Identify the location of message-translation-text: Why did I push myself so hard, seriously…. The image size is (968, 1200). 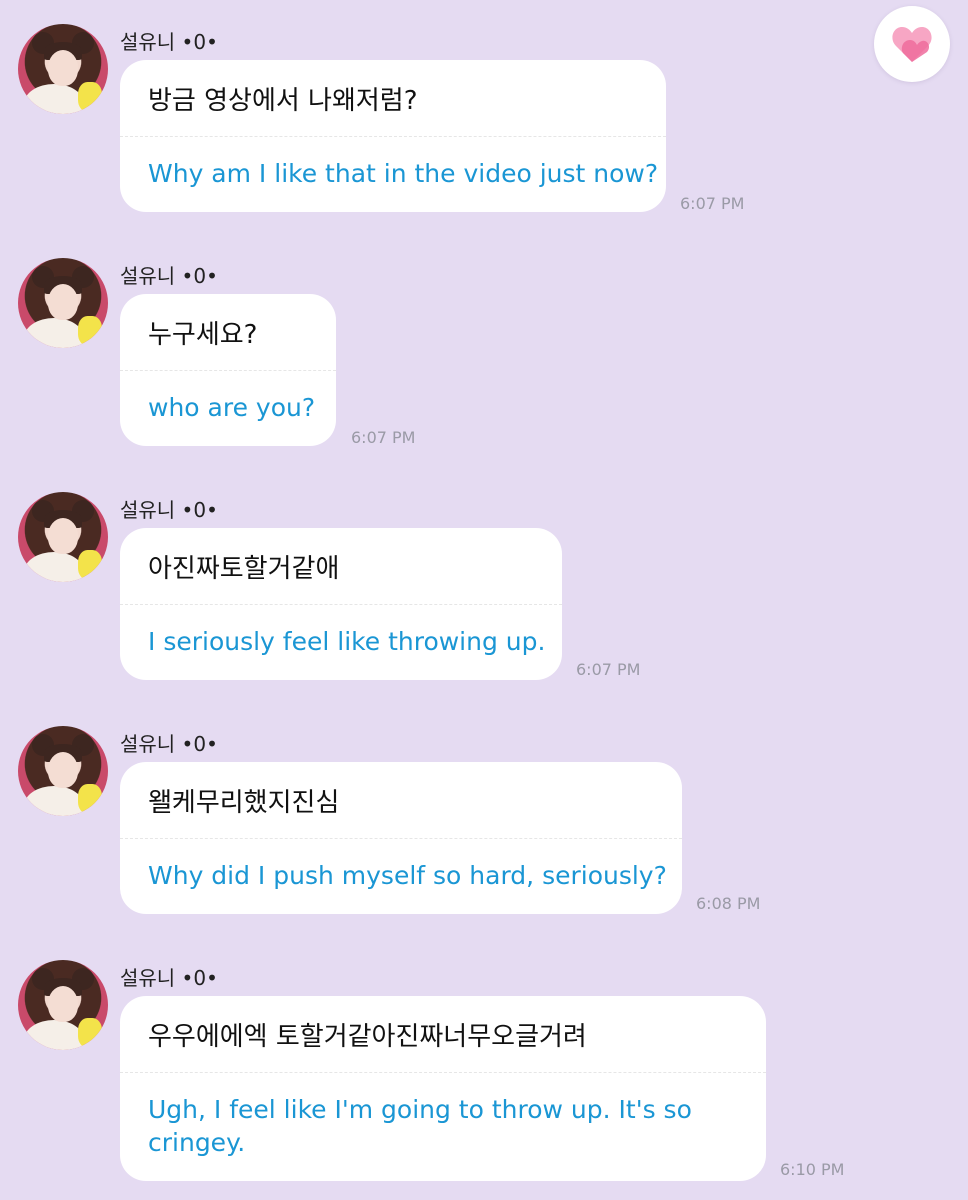
(407, 875).